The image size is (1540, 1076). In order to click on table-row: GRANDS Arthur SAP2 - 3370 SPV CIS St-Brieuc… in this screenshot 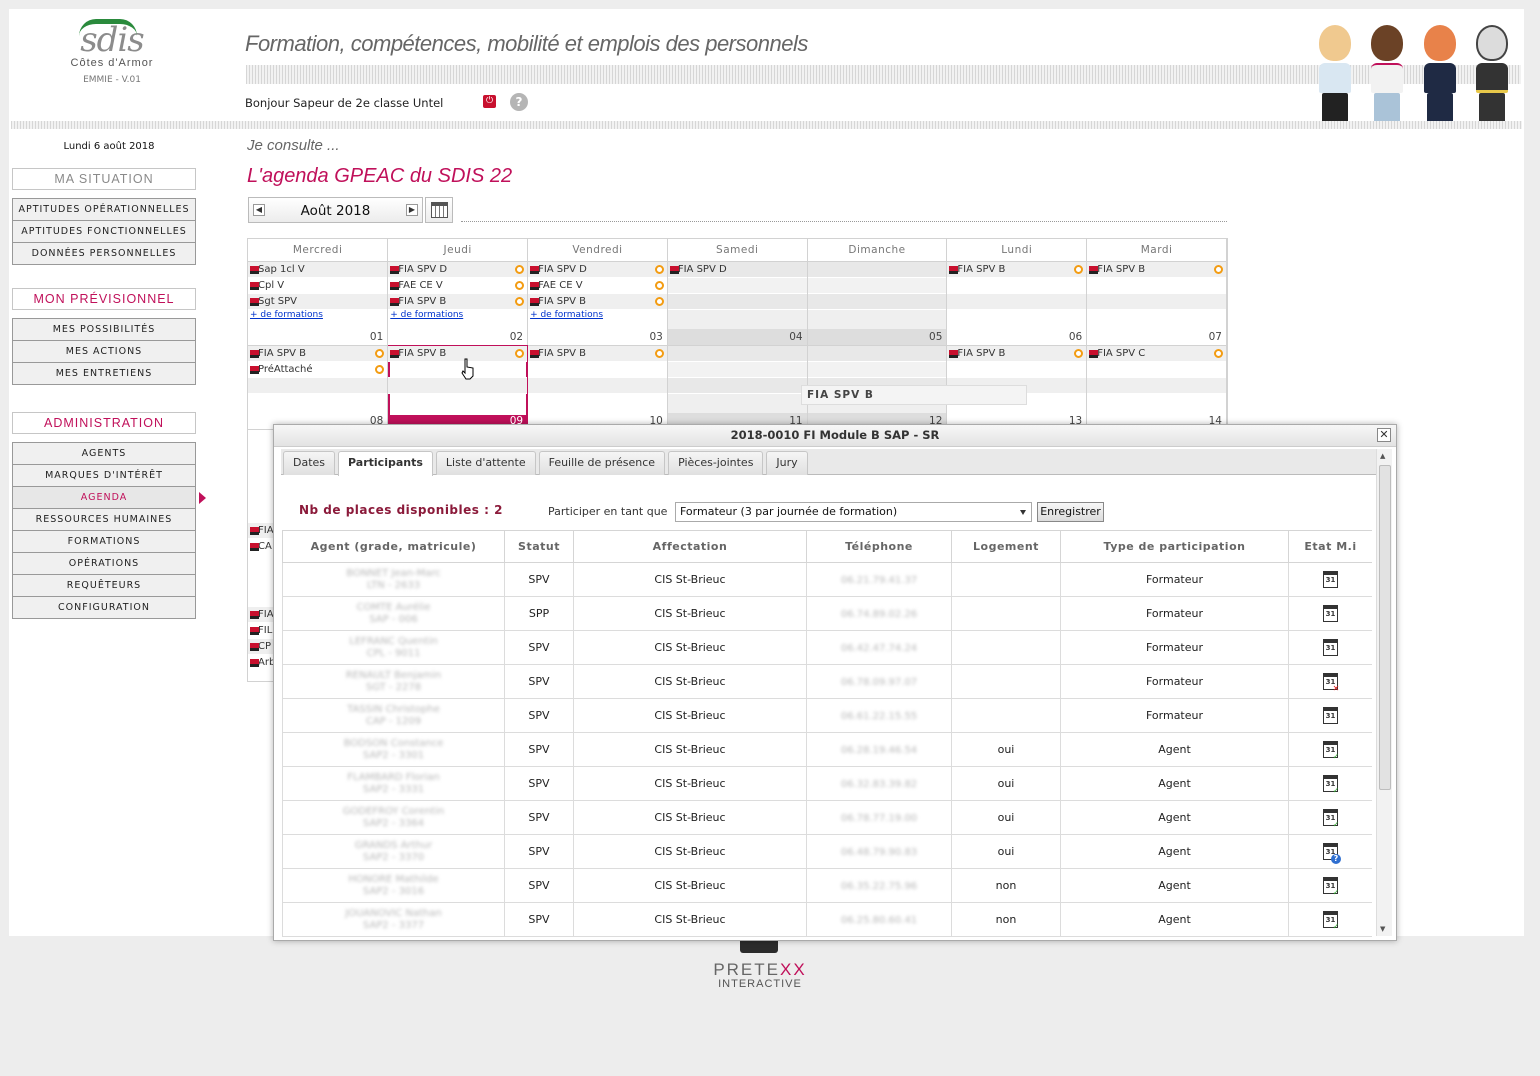, I will do `click(827, 851)`.